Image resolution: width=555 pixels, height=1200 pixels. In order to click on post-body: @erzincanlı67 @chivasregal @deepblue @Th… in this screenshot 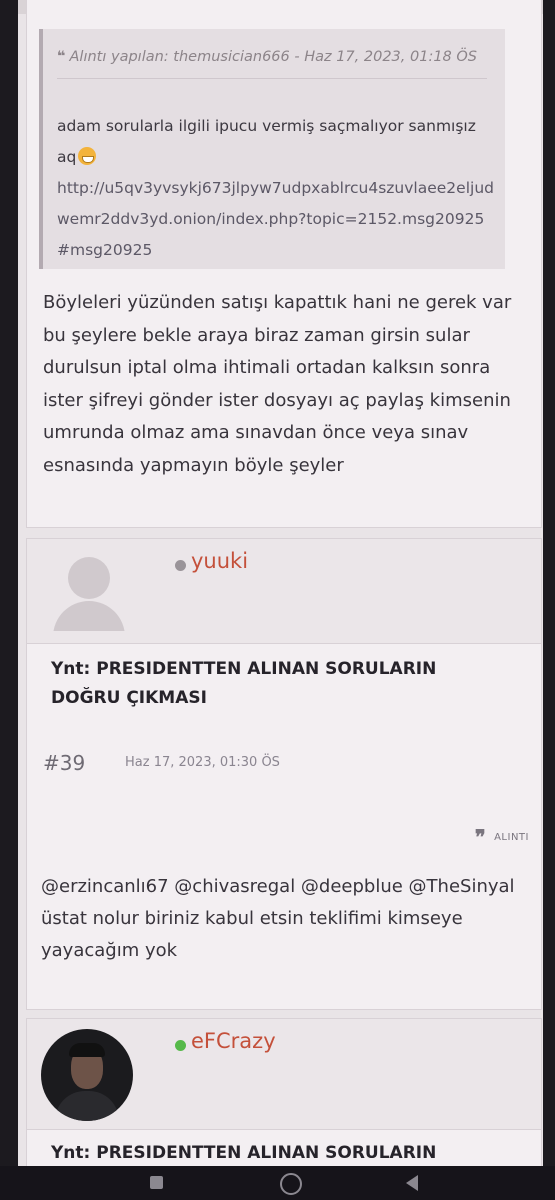, I will do `click(278, 918)`.